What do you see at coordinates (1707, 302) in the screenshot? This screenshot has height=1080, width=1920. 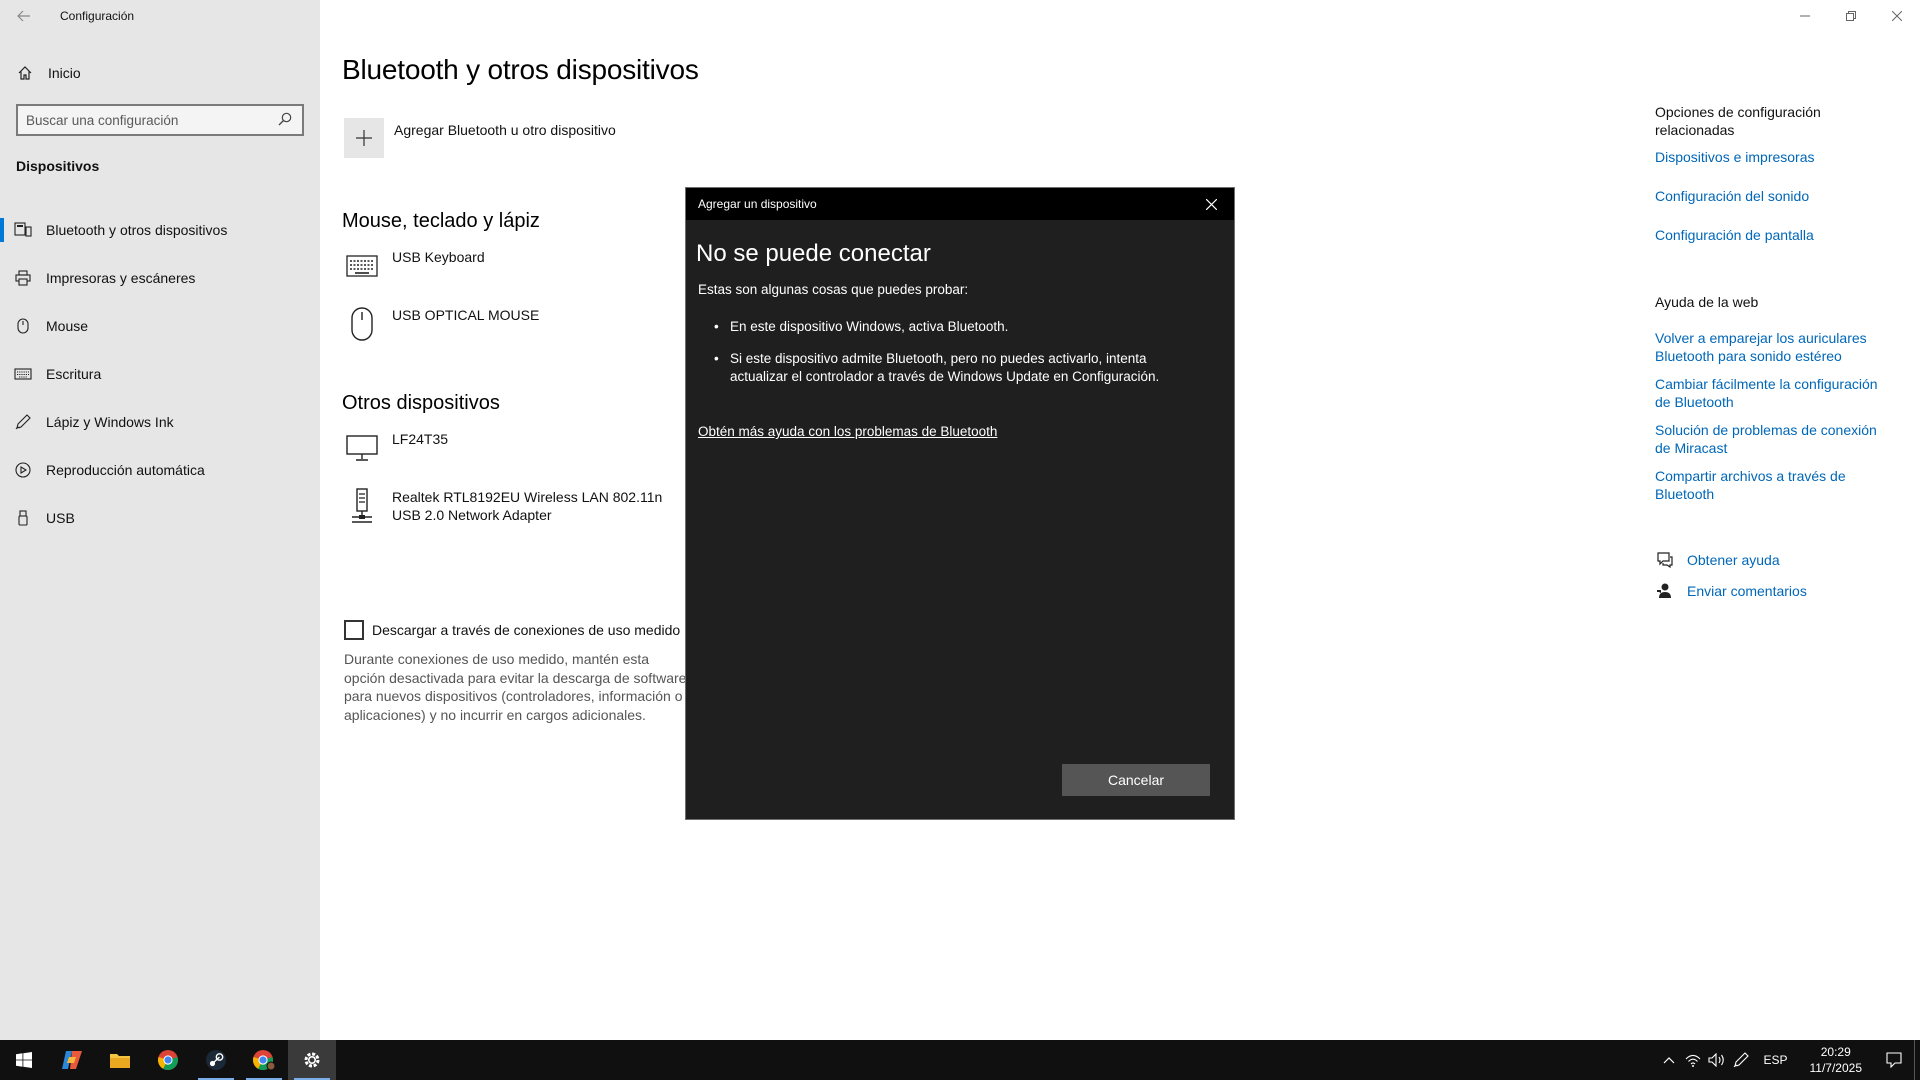 I see `web-help-heading: Ayuda de la web` at bounding box center [1707, 302].